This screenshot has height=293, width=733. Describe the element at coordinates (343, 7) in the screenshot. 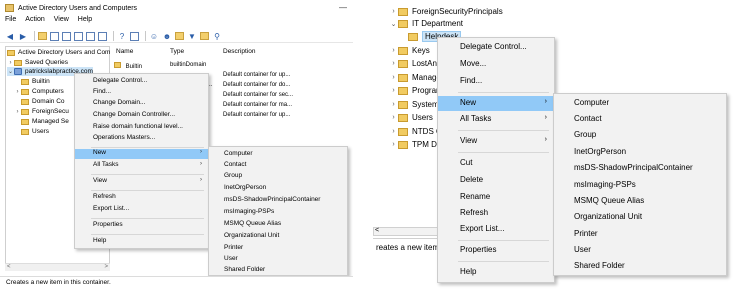

I see `minimize-icon: —` at that location.